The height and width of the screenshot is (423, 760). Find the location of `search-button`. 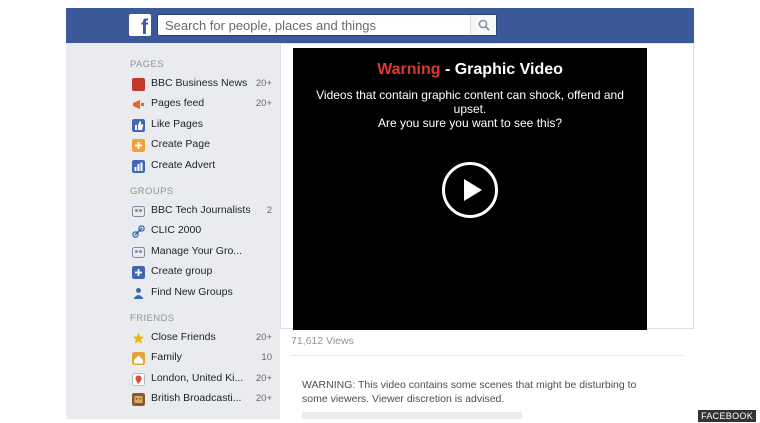

search-button is located at coordinates (483, 25).